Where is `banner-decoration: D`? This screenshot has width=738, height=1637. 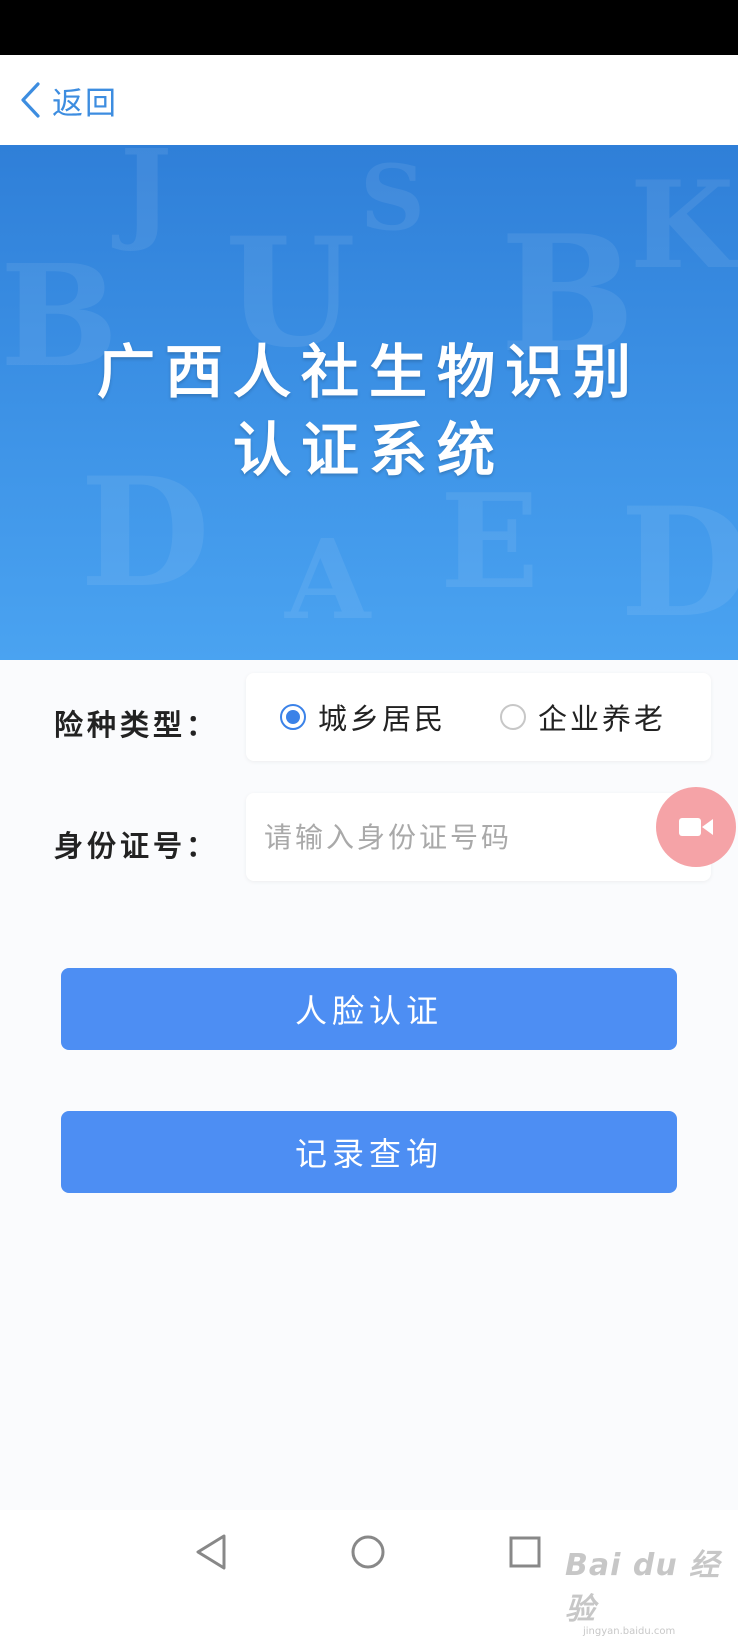
banner-decoration: D is located at coordinates (679, 563).